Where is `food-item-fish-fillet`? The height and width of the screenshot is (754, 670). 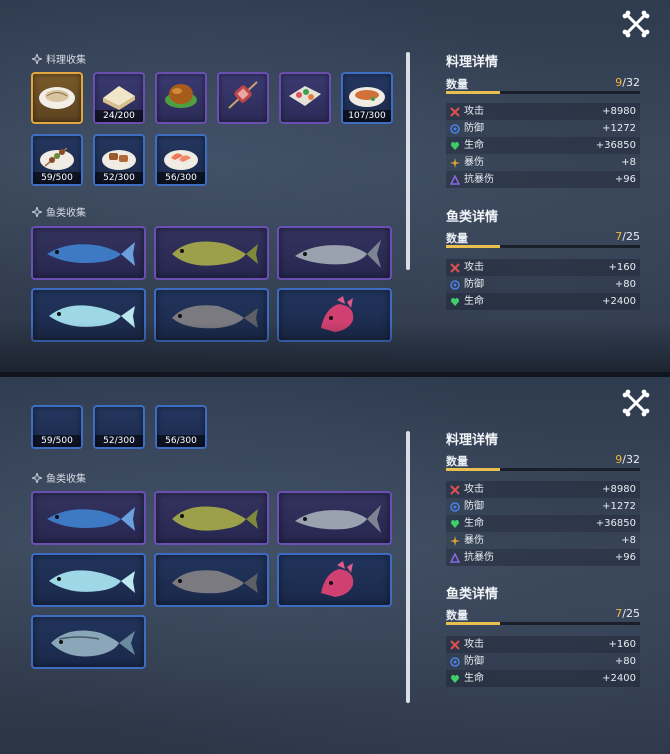
food-item-fish-fillet is located at coordinates (57, 98).